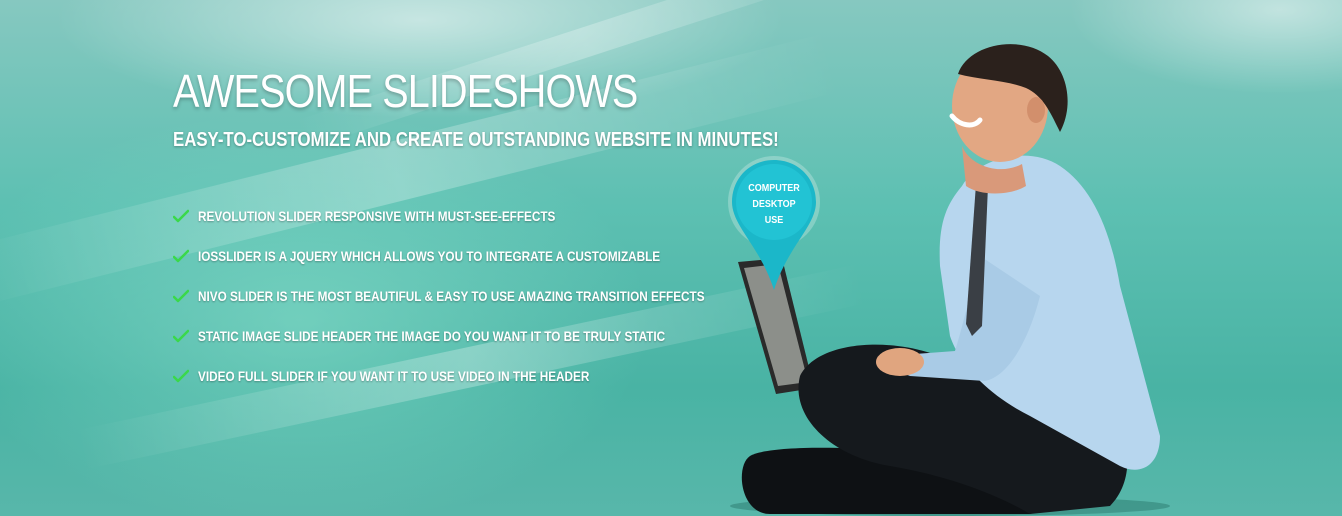 This screenshot has height=516, width=1342. I want to click on pin-label: COMPUTER DESKTOP USE, so click(774, 205).